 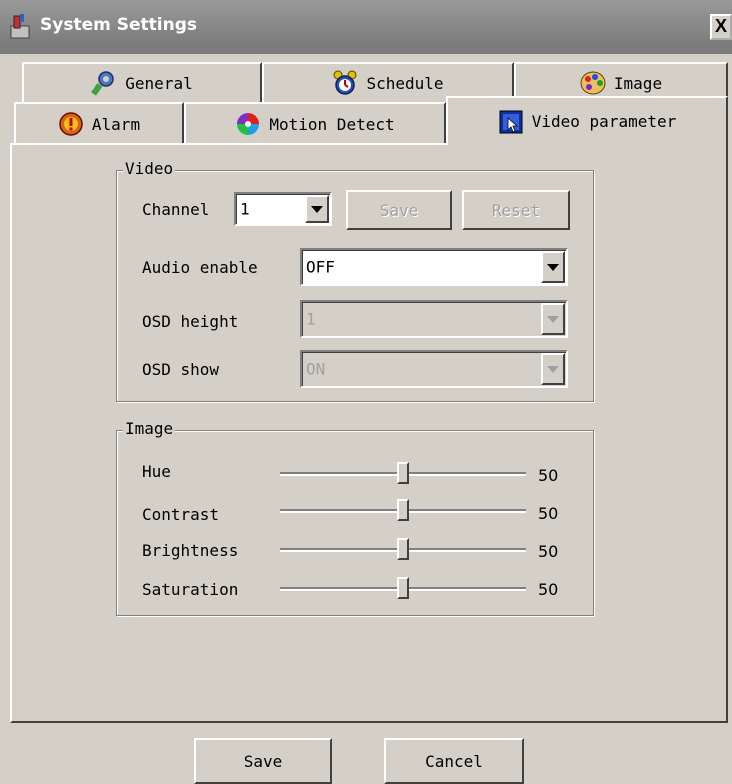 What do you see at coordinates (149, 428) in the screenshot?
I see `image-group-legend: Image` at bounding box center [149, 428].